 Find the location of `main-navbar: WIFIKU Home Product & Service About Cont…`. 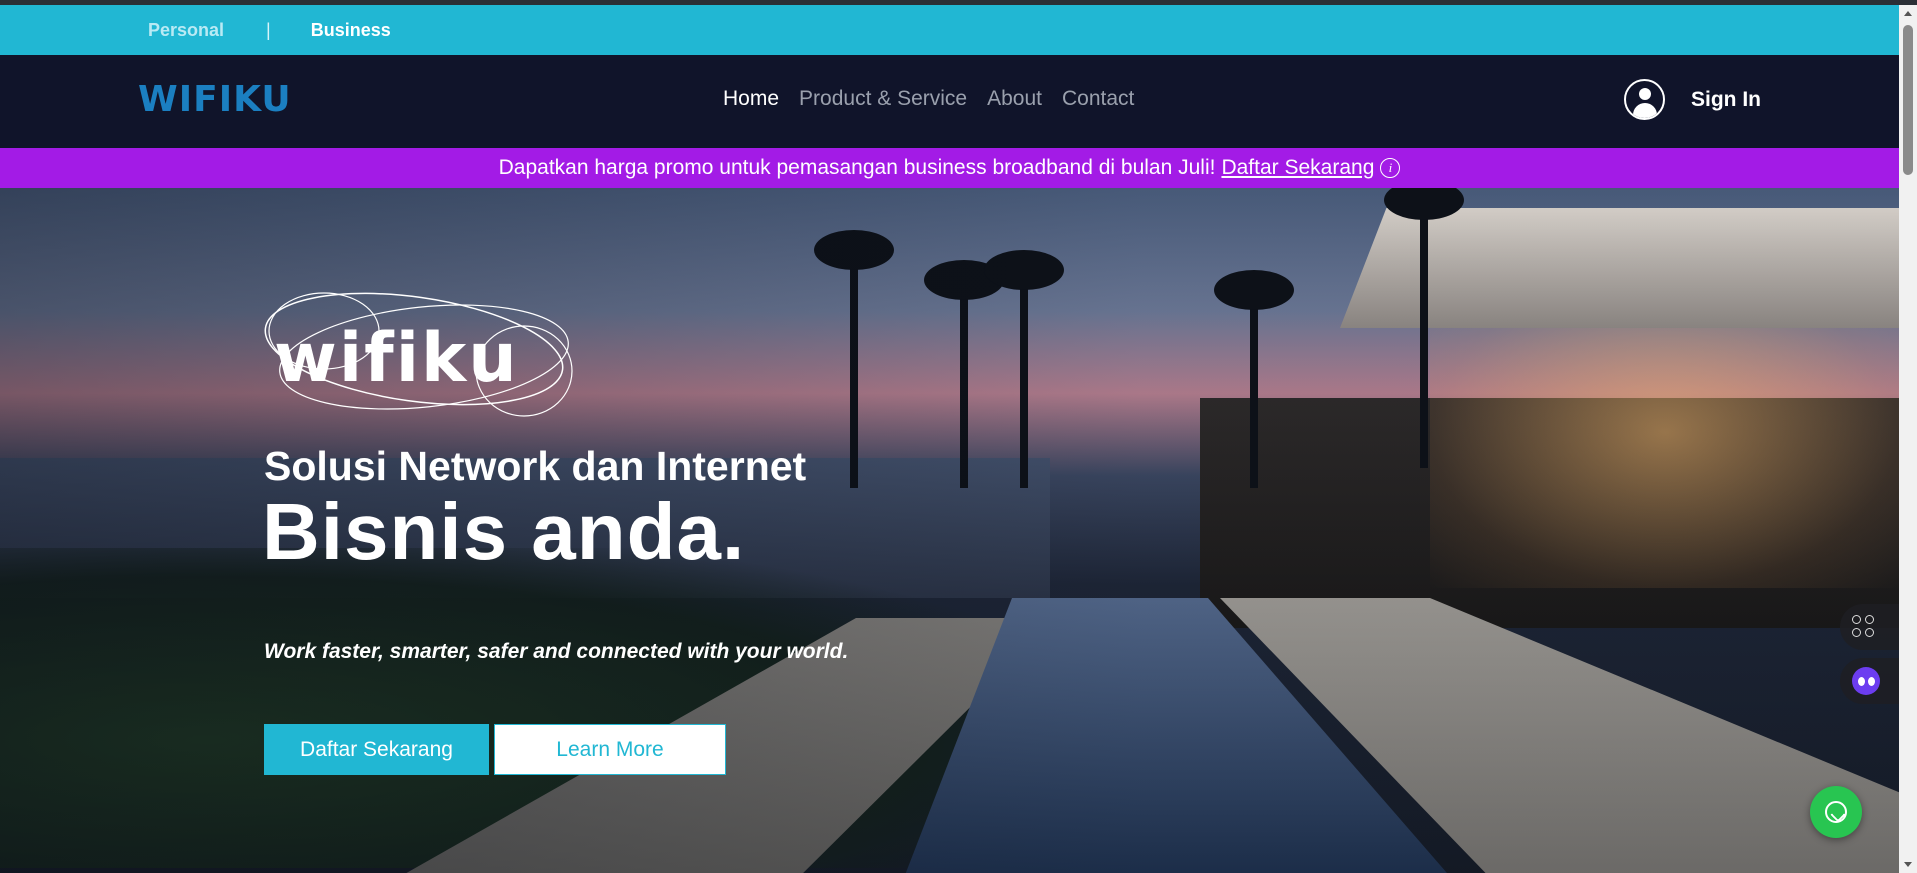

main-navbar: WIFIKU Home Product & Service About Cont… is located at coordinates (949, 101).